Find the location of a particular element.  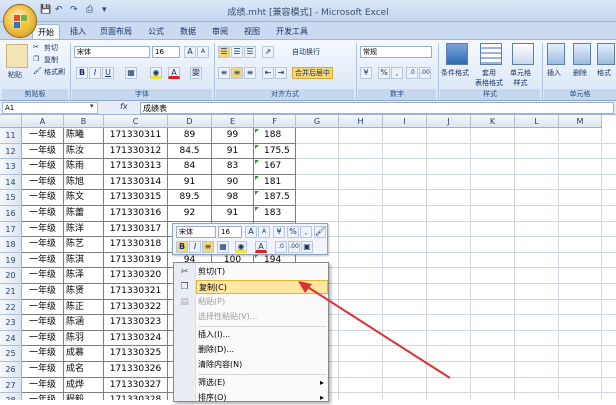

annotation-arrow is located at coordinates (374, 330).